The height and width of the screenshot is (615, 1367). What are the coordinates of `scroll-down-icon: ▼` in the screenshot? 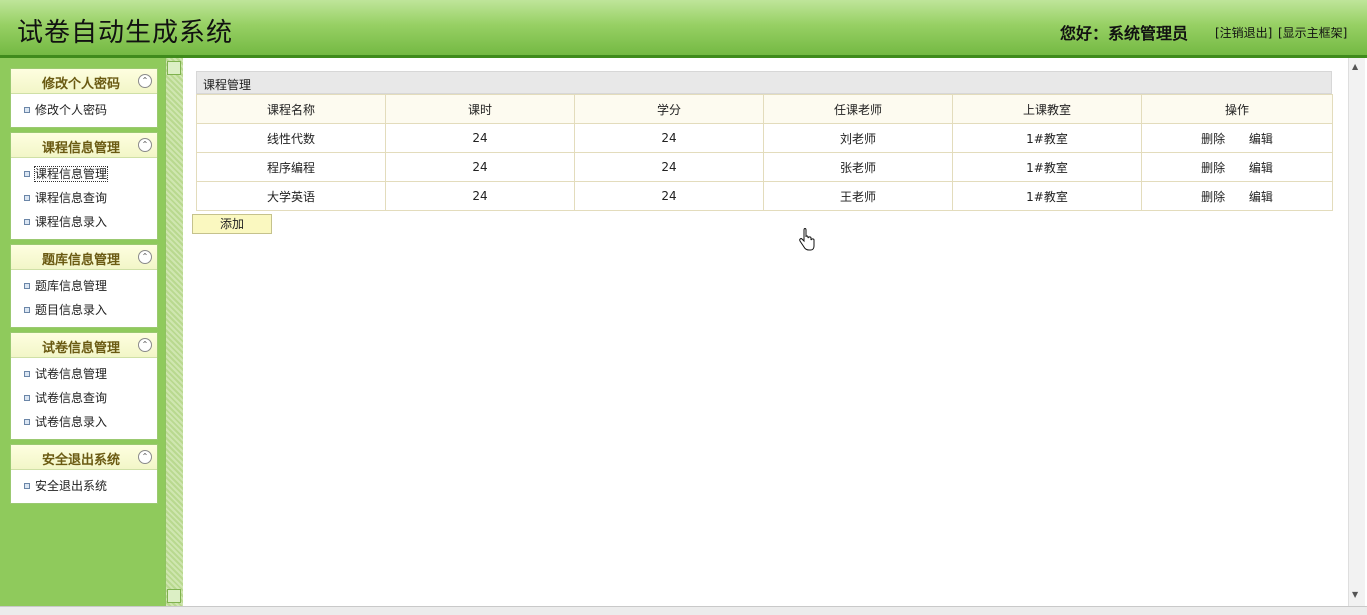 It's located at (1355, 594).